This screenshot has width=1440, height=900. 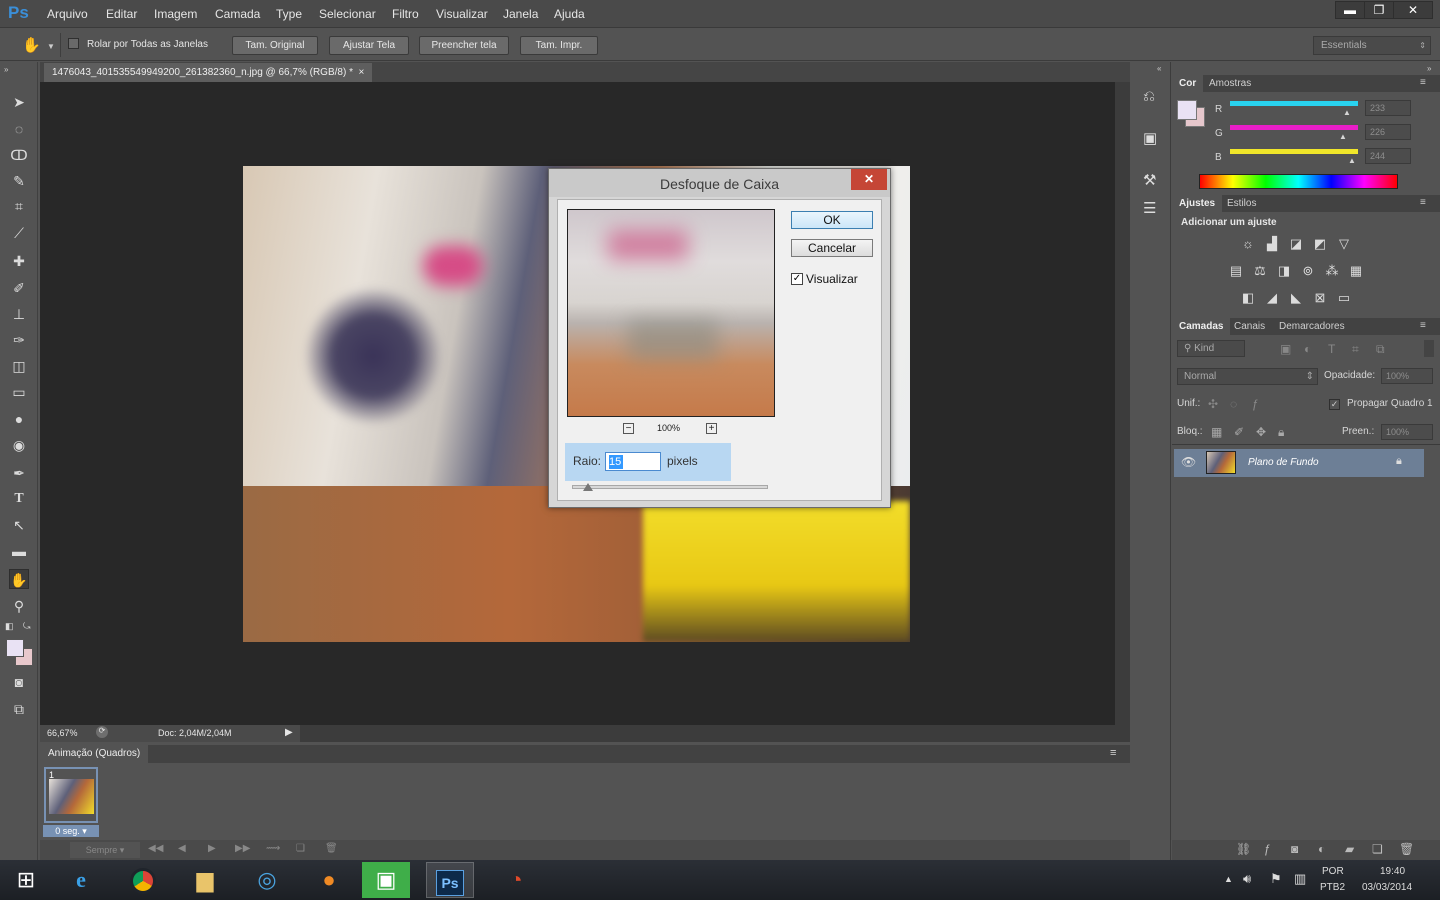 What do you see at coordinates (62, 733) in the screenshot?
I see `zoom-readout: 66,67%` at bounding box center [62, 733].